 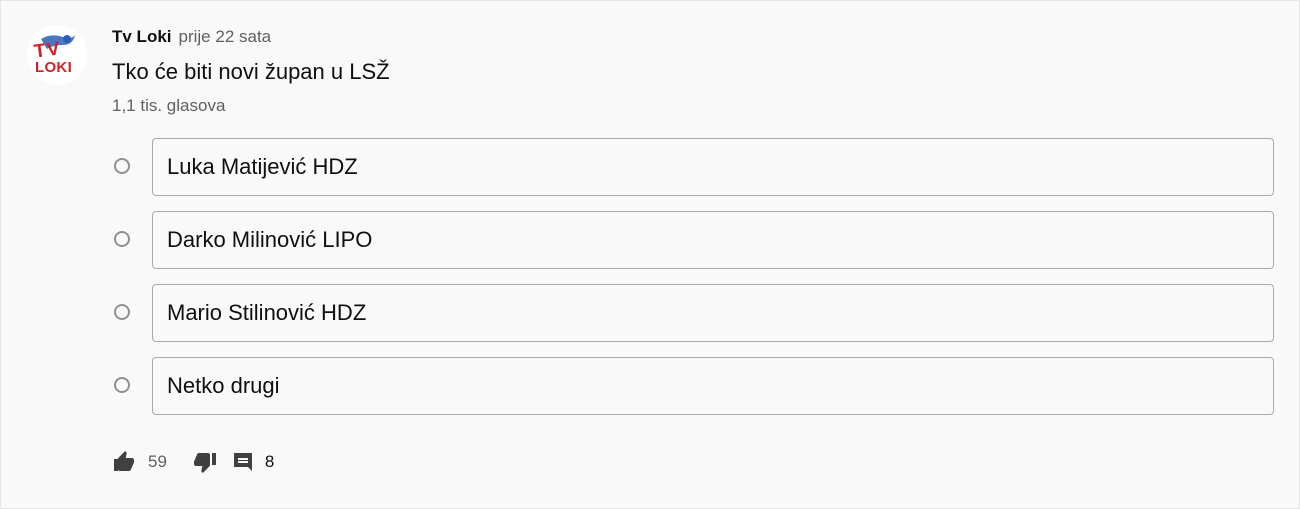 What do you see at coordinates (139, 462) in the screenshot?
I see `like-button: 59` at bounding box center [139, 462].